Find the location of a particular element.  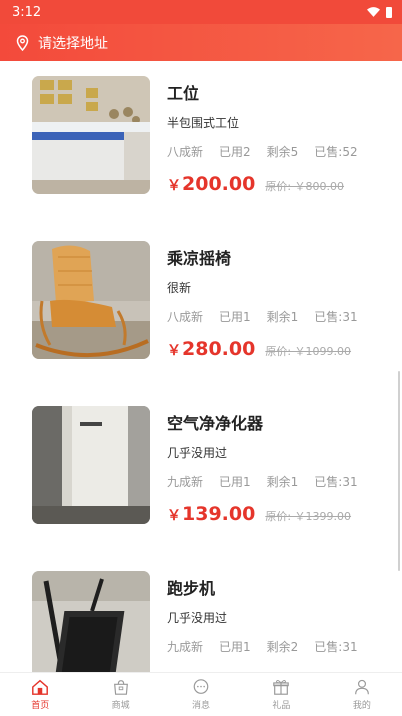

tab-label: 首页 is located at coordinates (40, 706).